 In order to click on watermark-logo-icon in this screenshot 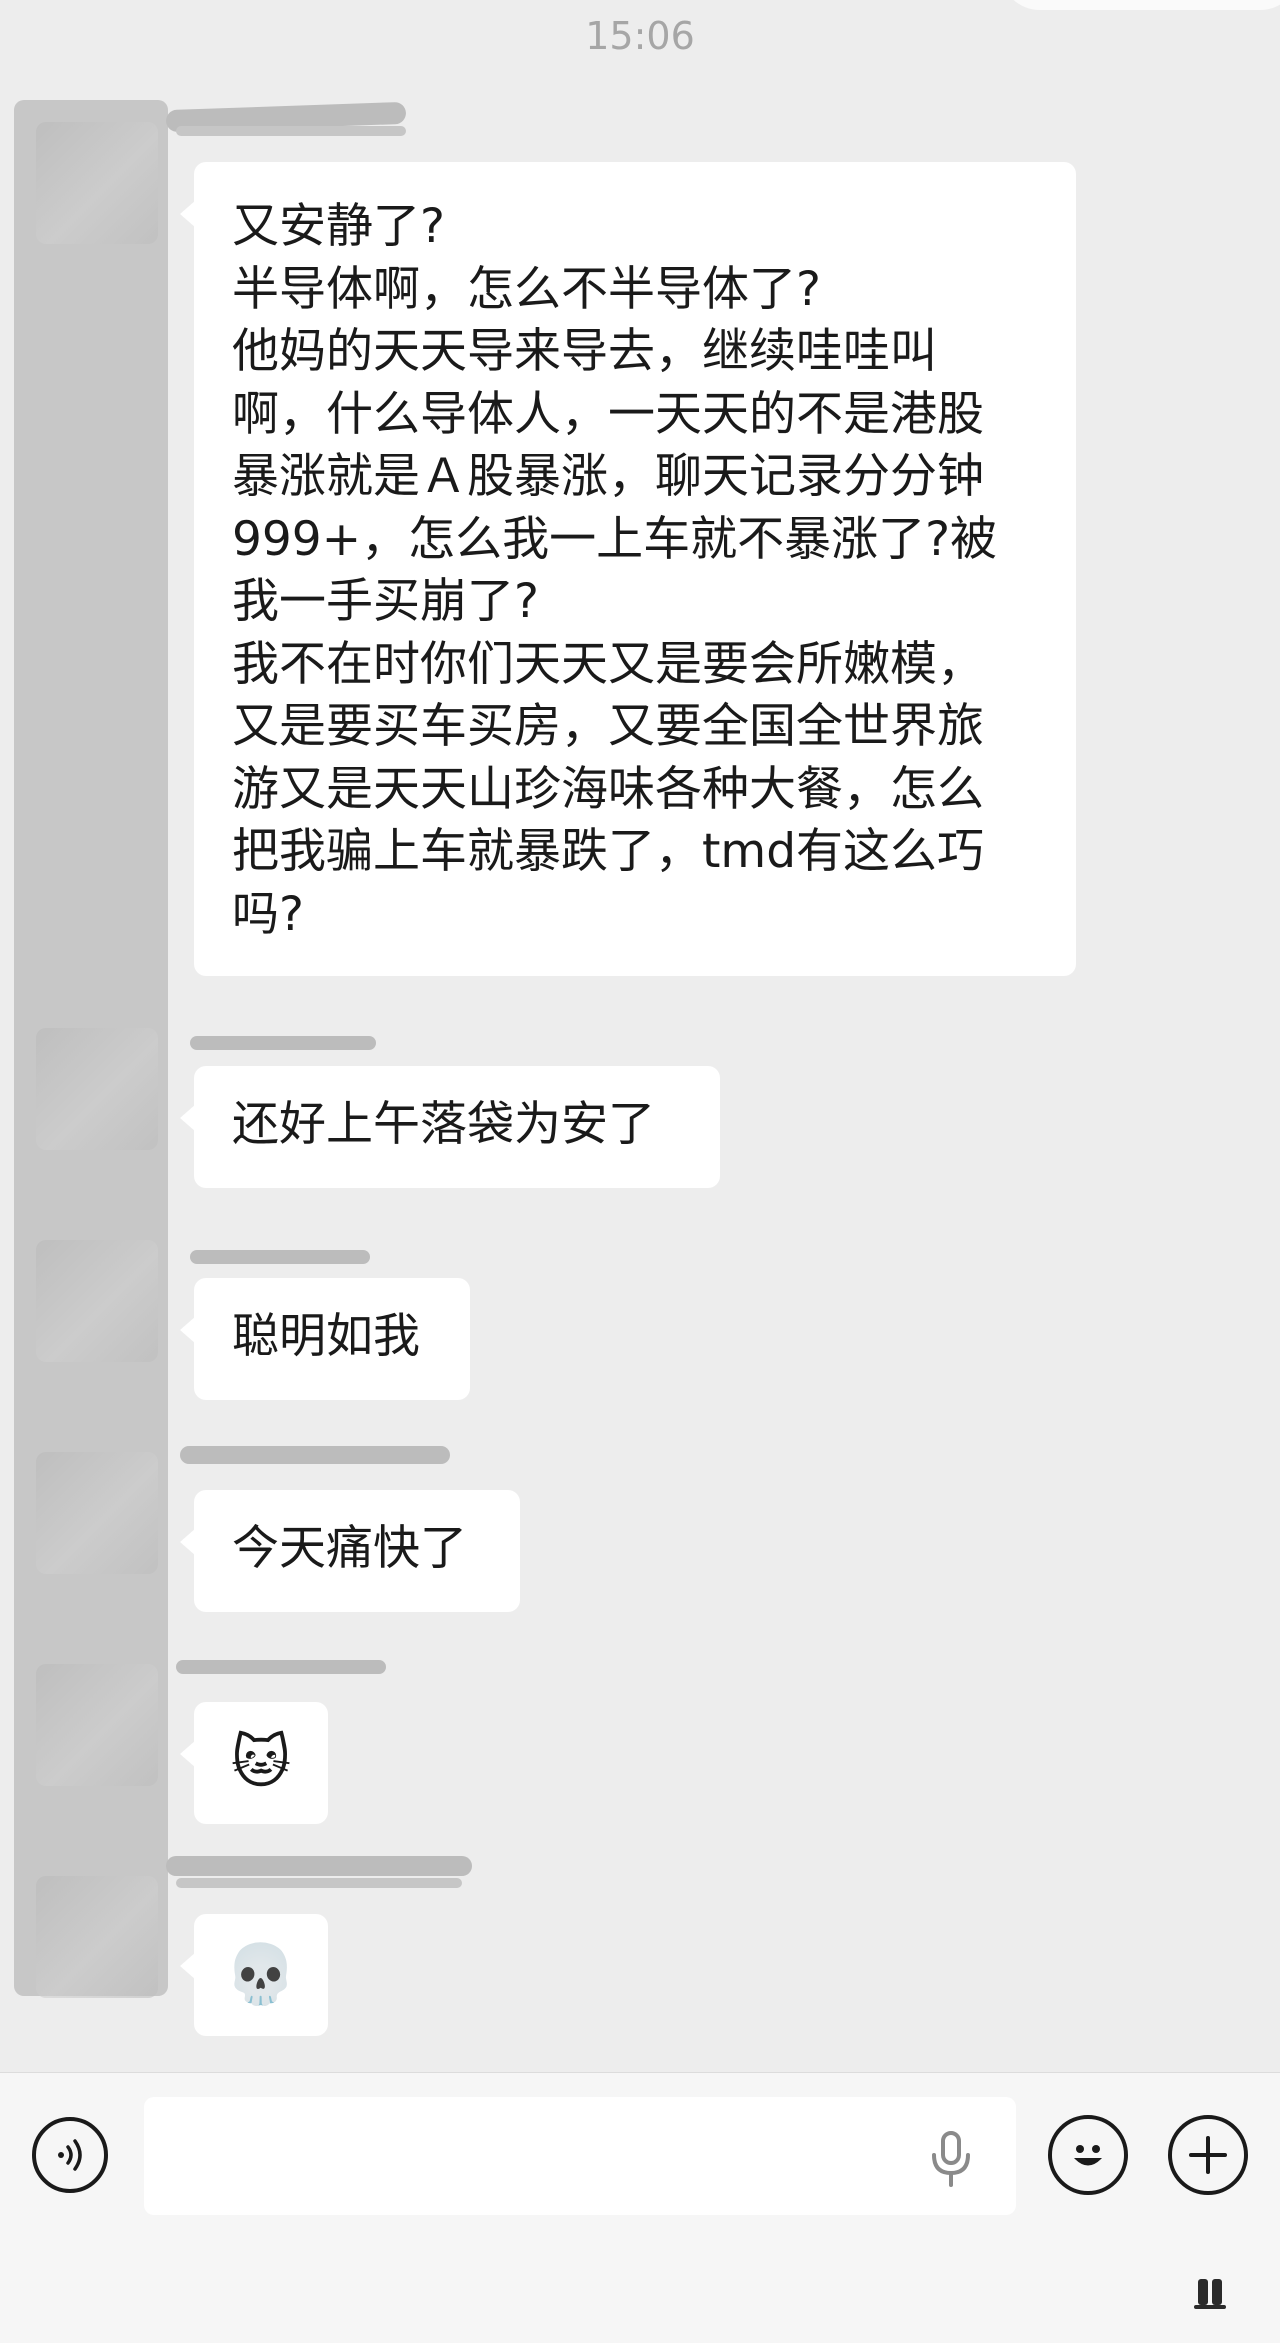, I will do `click(1210, 2294)`.